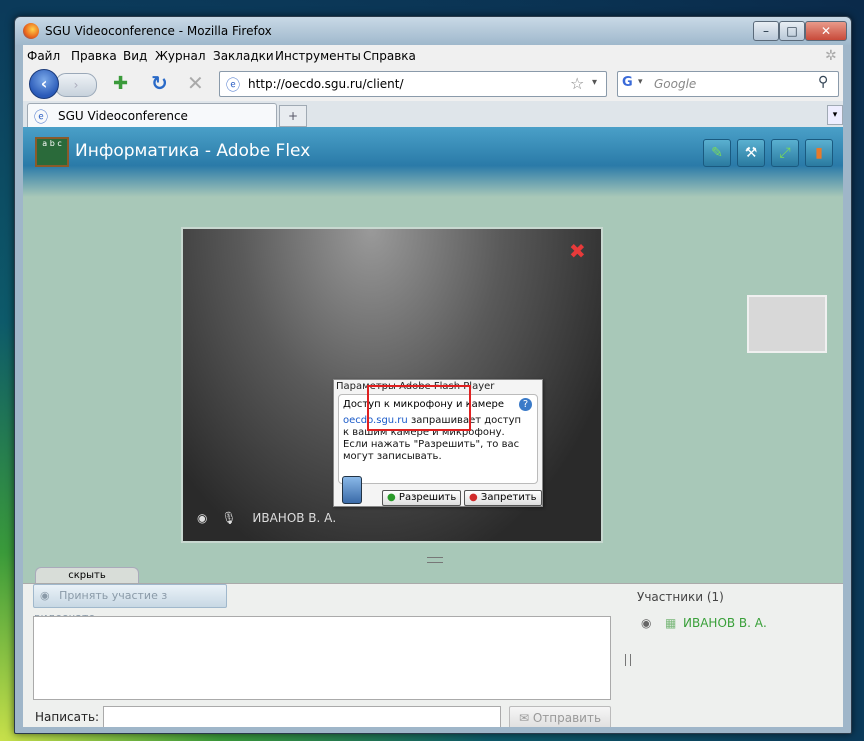  What do you see at coordinates (322, 658) in the screenshot?
I see `chat-messages-area` at bounding box center [322, 658].